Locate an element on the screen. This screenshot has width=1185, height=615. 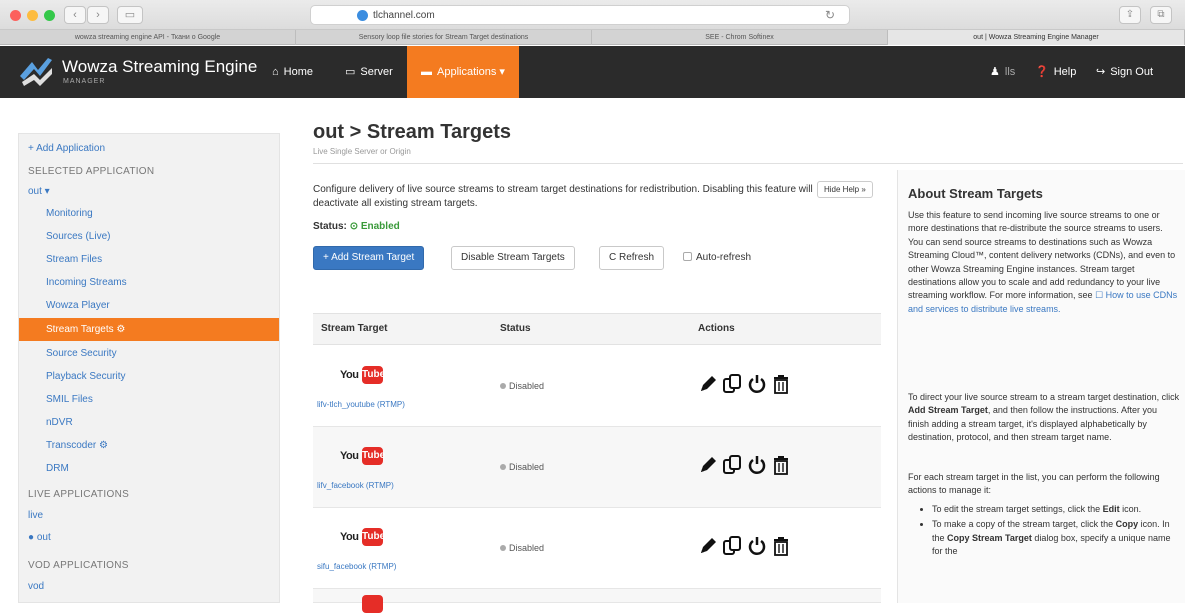
auto-refresh-toggle: Auto-refresh is located at coordinates (717, 257).